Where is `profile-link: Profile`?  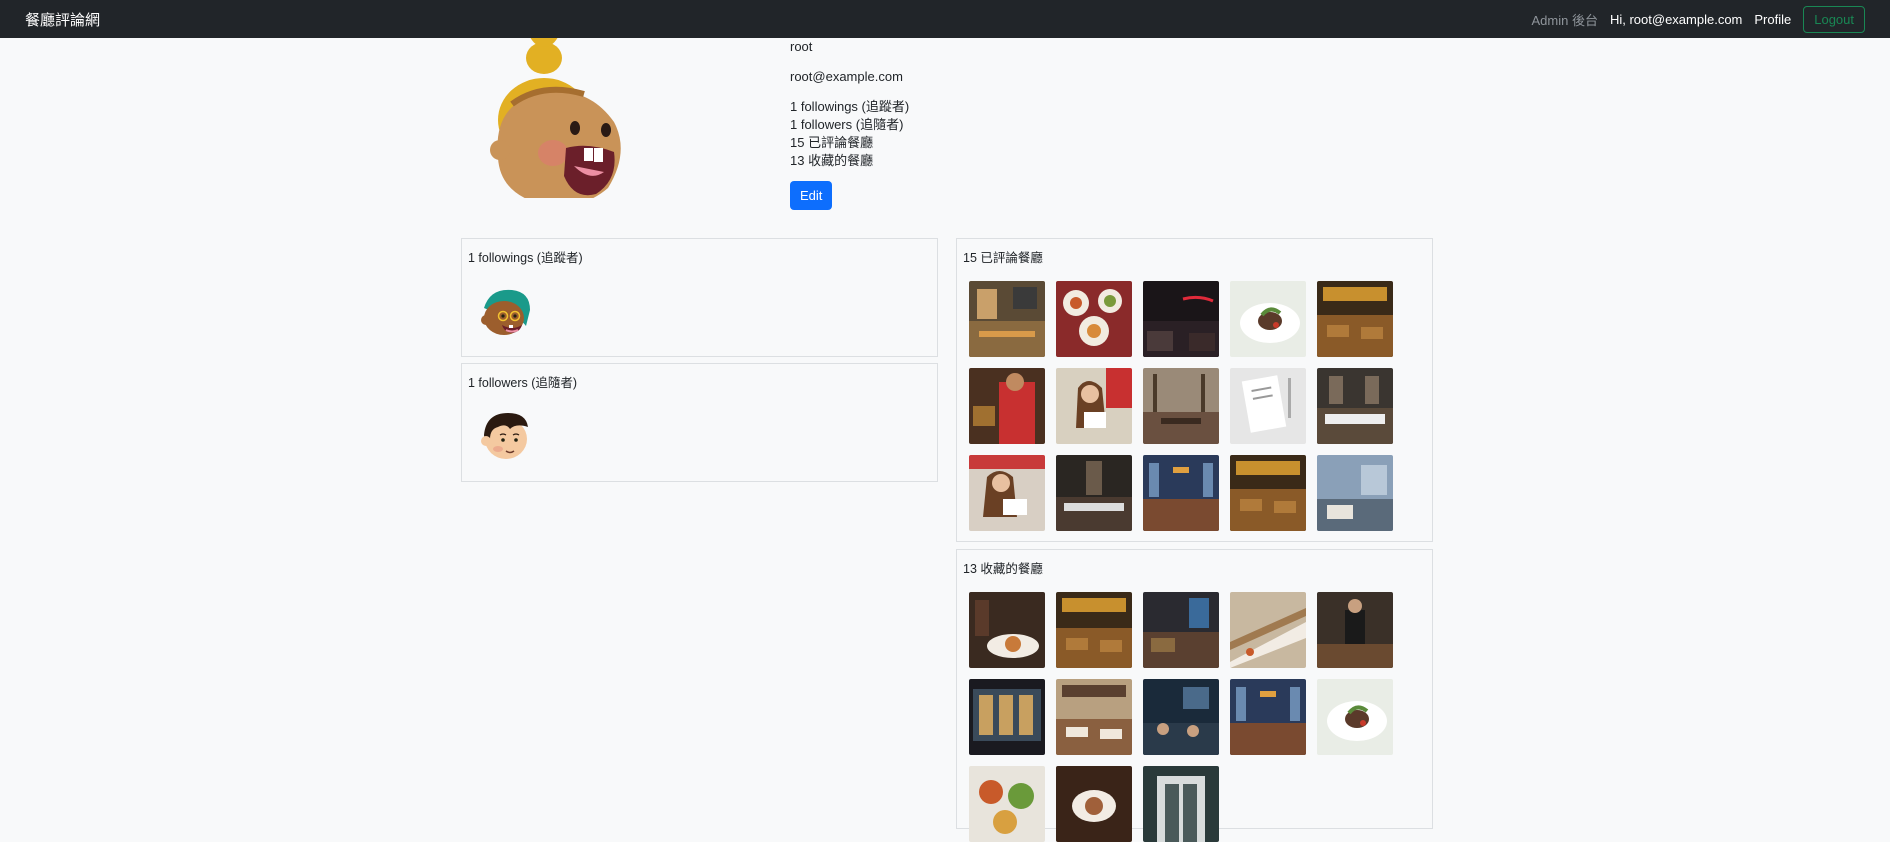
profile-link: Profile is located at coordinates (1772, 19).